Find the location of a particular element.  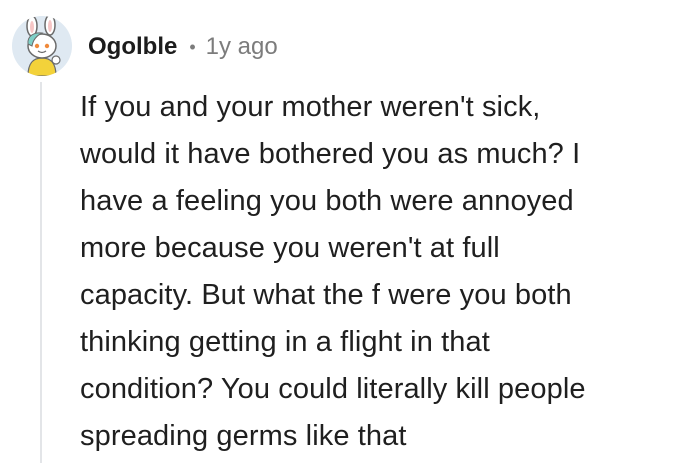

thread-line is located at coordinates (41, 272).